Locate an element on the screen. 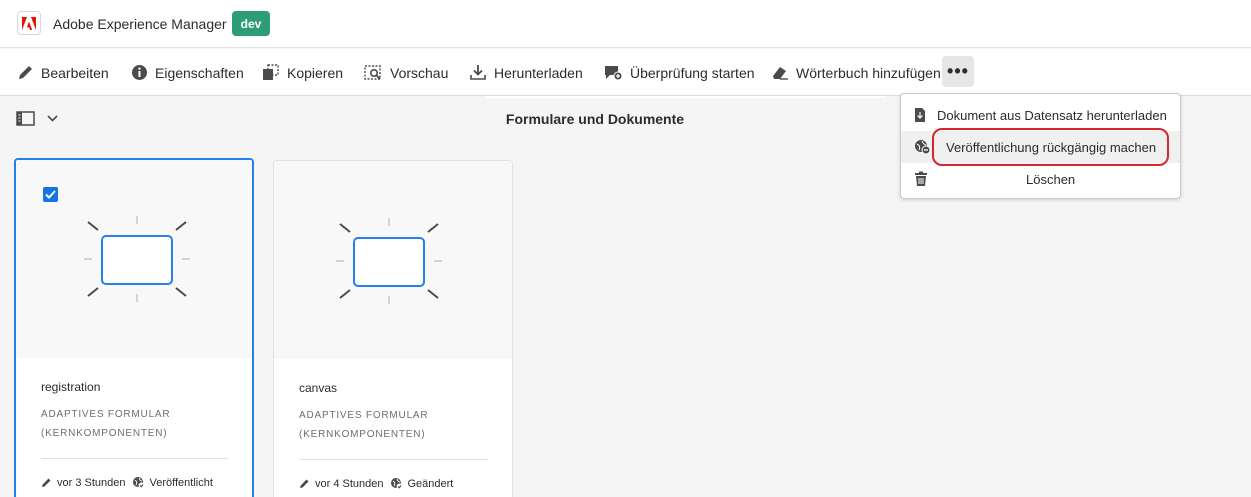 The image size is (1251, 497). publish-status: Veröffentlicht is located at coordinates (181, 482).